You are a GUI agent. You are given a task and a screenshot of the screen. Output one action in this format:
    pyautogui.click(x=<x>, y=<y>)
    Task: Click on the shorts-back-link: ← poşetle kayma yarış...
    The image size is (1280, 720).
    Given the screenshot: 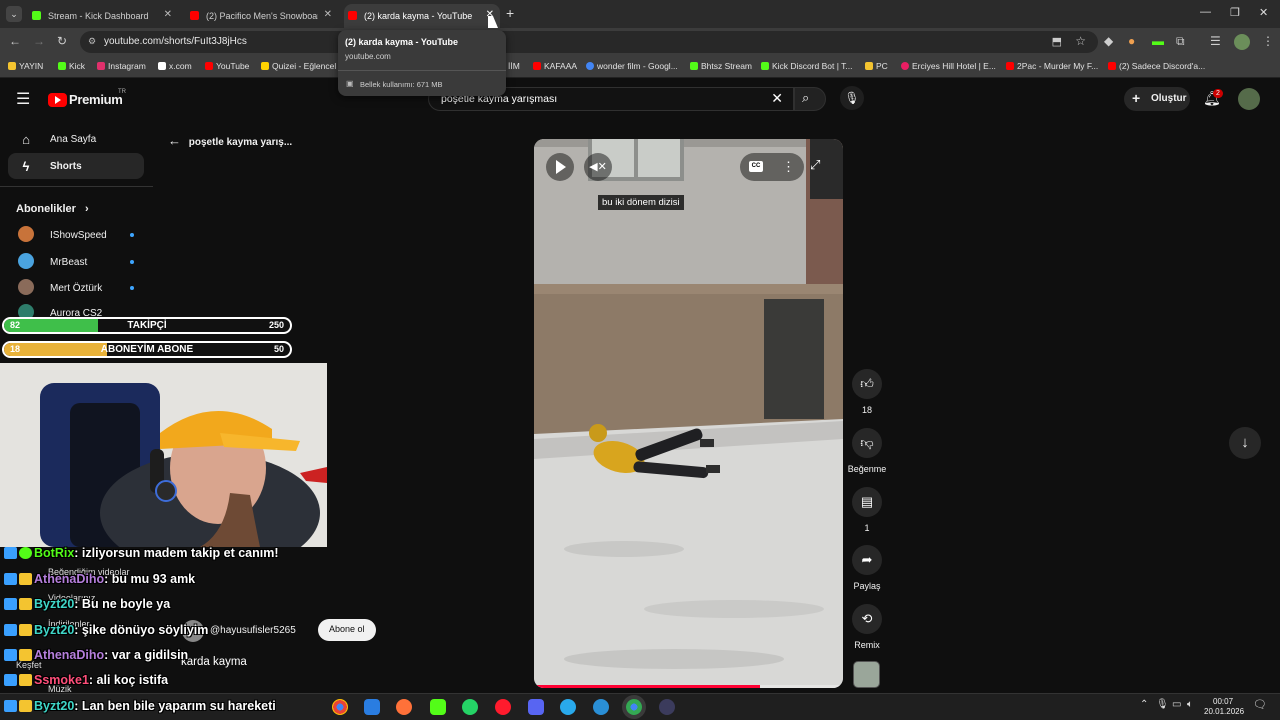 What is the action you would take?
    pyautogui.click(x=230, y=140)
    